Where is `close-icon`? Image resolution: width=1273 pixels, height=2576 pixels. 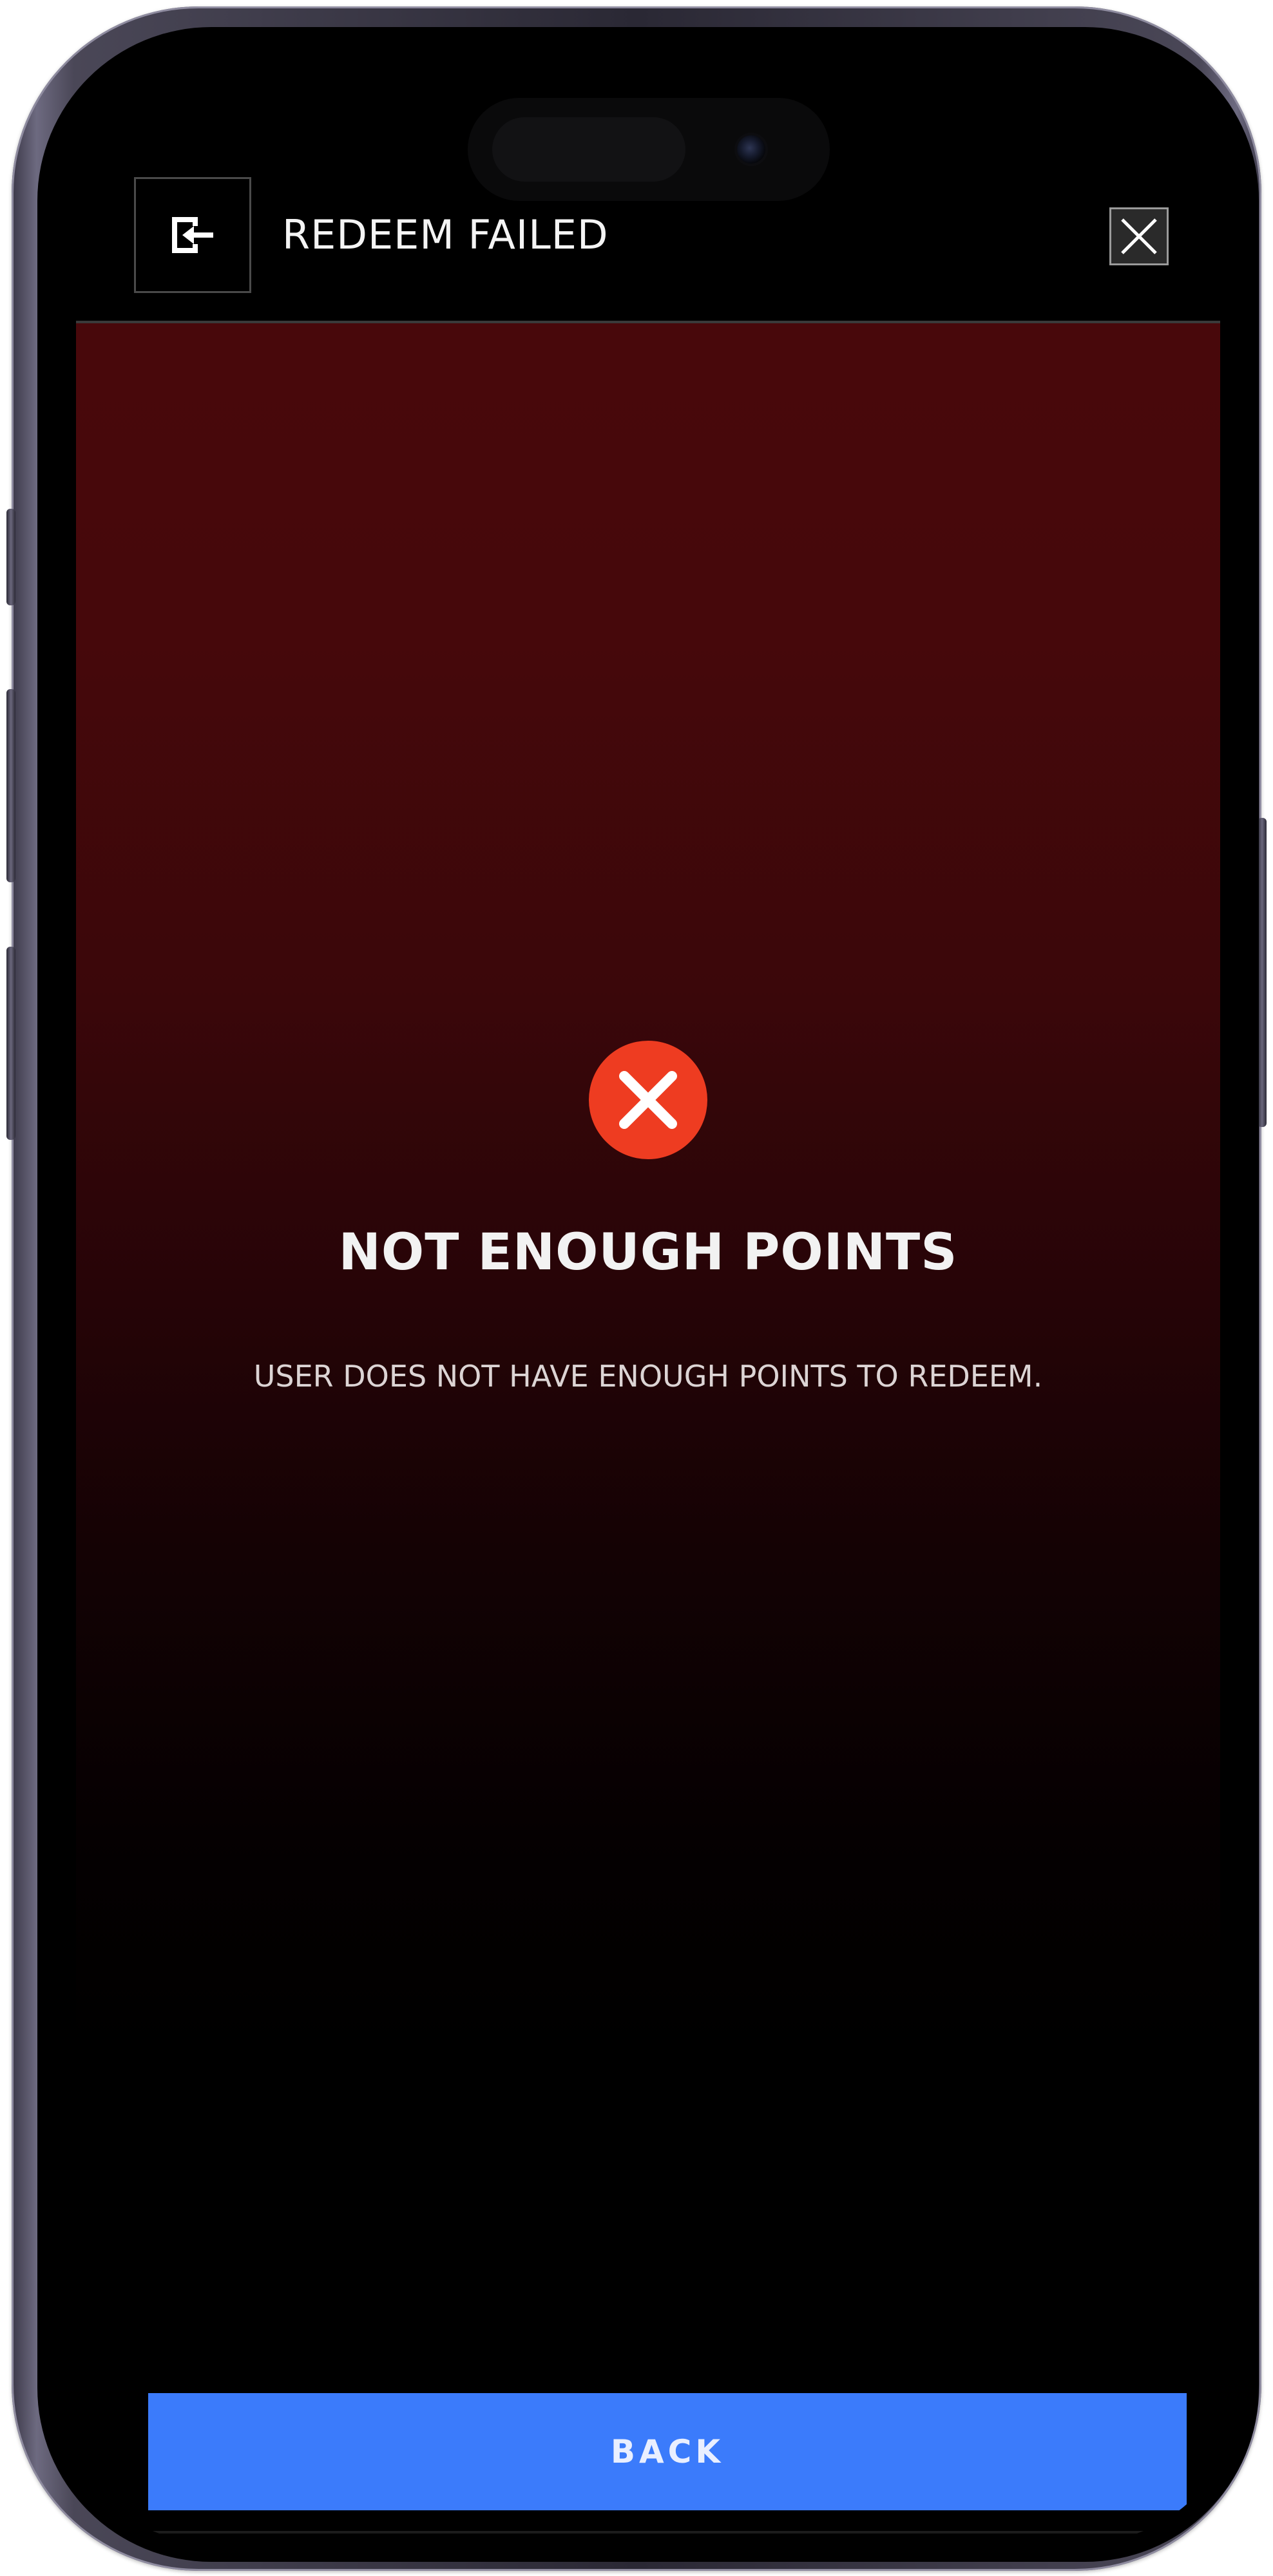
close-icon is located at coordinates (1139, 236).